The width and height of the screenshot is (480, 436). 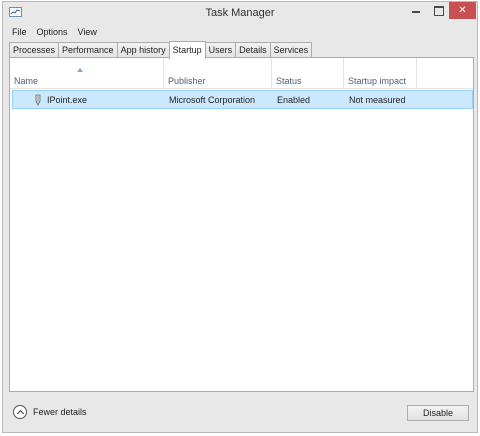 What do you see at coordinates (220, 50) in the screenshot?
I see `tab-users: Users` at bounding box center [220, 50].